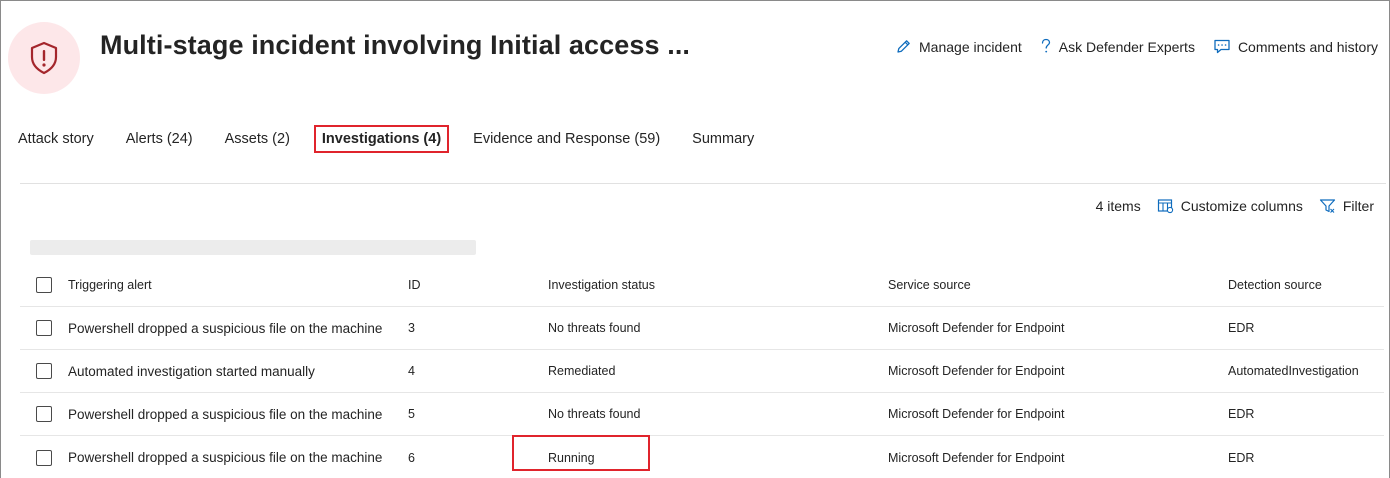  I want to click on tab-label: Attack story, so click(56, 139).